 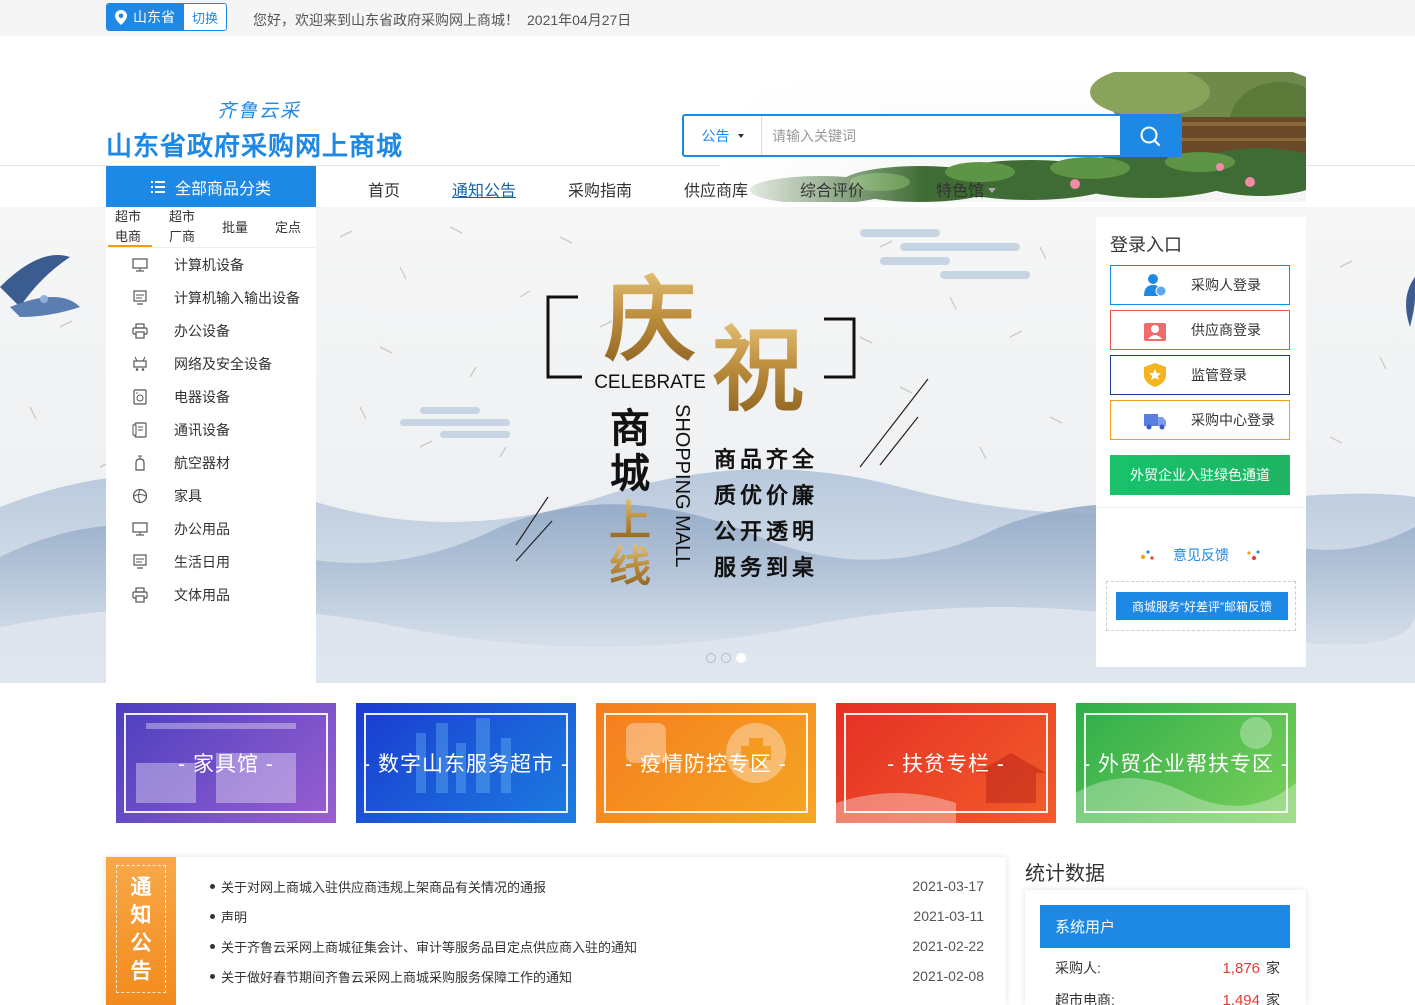 What do you see at coordinates (832, 189) in the screenshot?
I see `nav-item-evaluation: 综合评价` at bounding box center [832, 189].